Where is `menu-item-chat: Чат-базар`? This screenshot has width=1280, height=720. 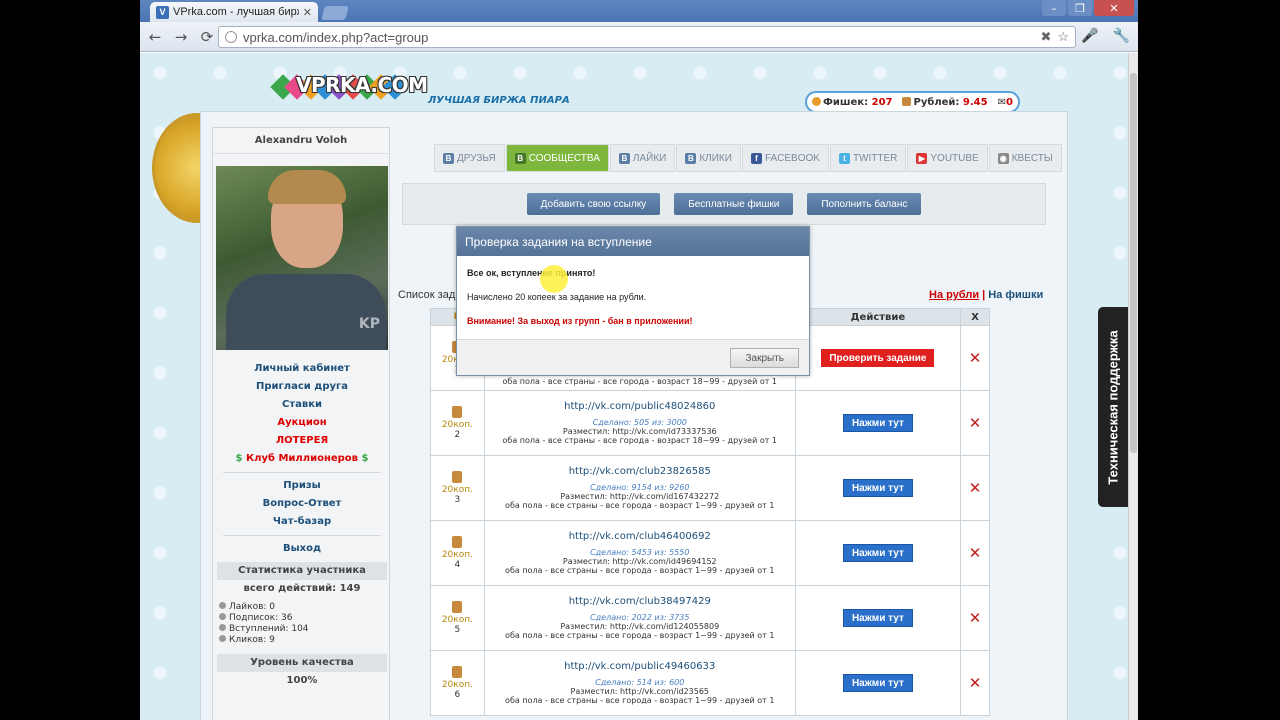 menu-item-chat: Чат-базар is located at coordinates (302, 522).